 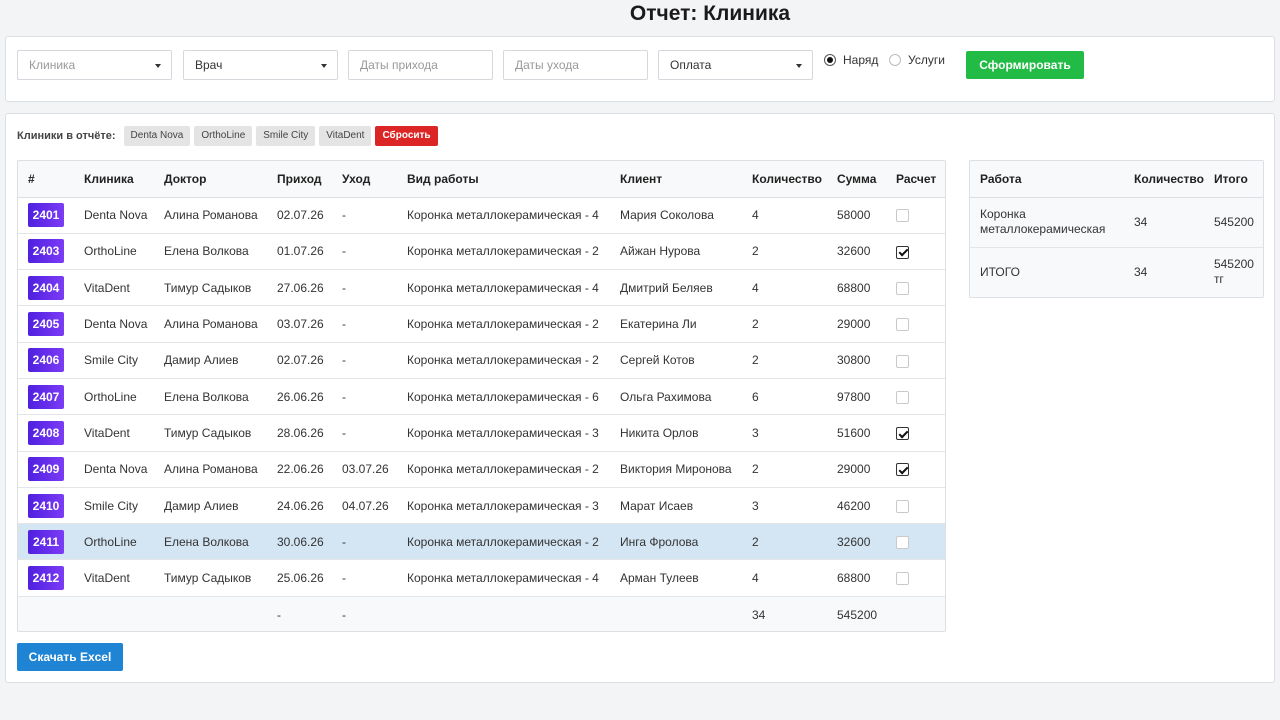 I want to click on summary-total: 545200, so click(x=1233, y=222).